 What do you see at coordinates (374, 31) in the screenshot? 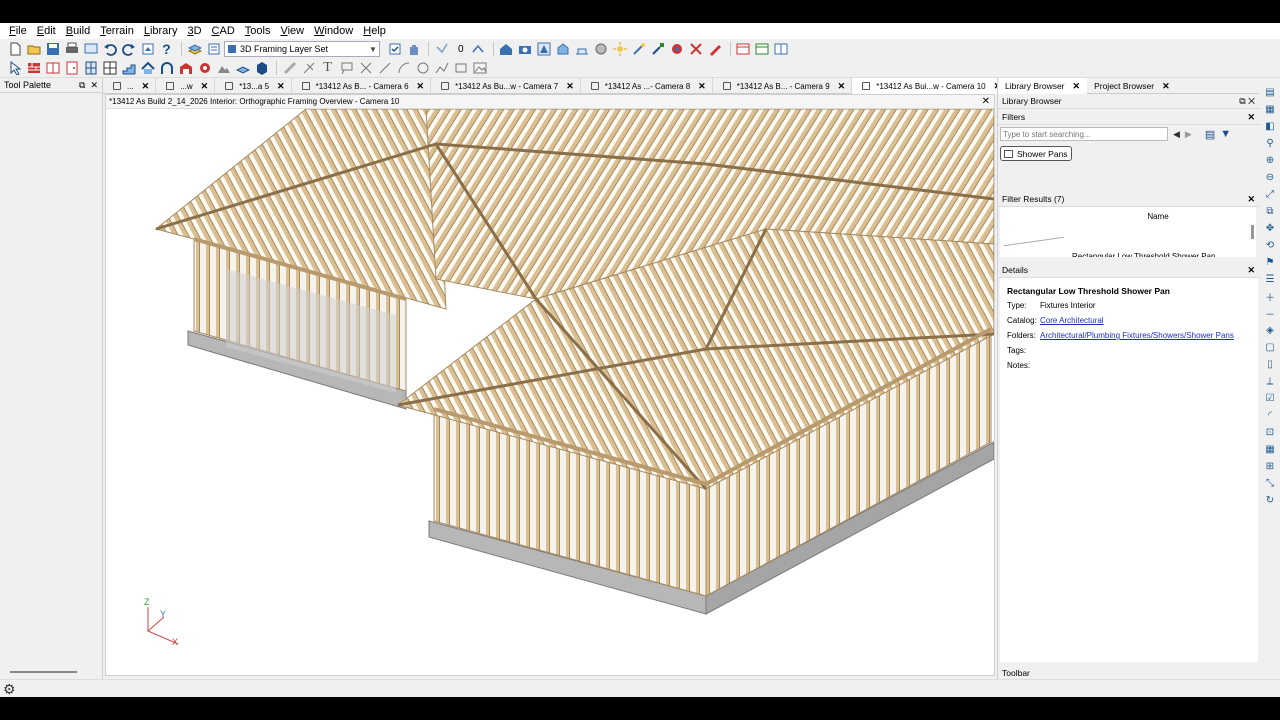
I see `menu-help: Help` at bounding box center [374, 31].